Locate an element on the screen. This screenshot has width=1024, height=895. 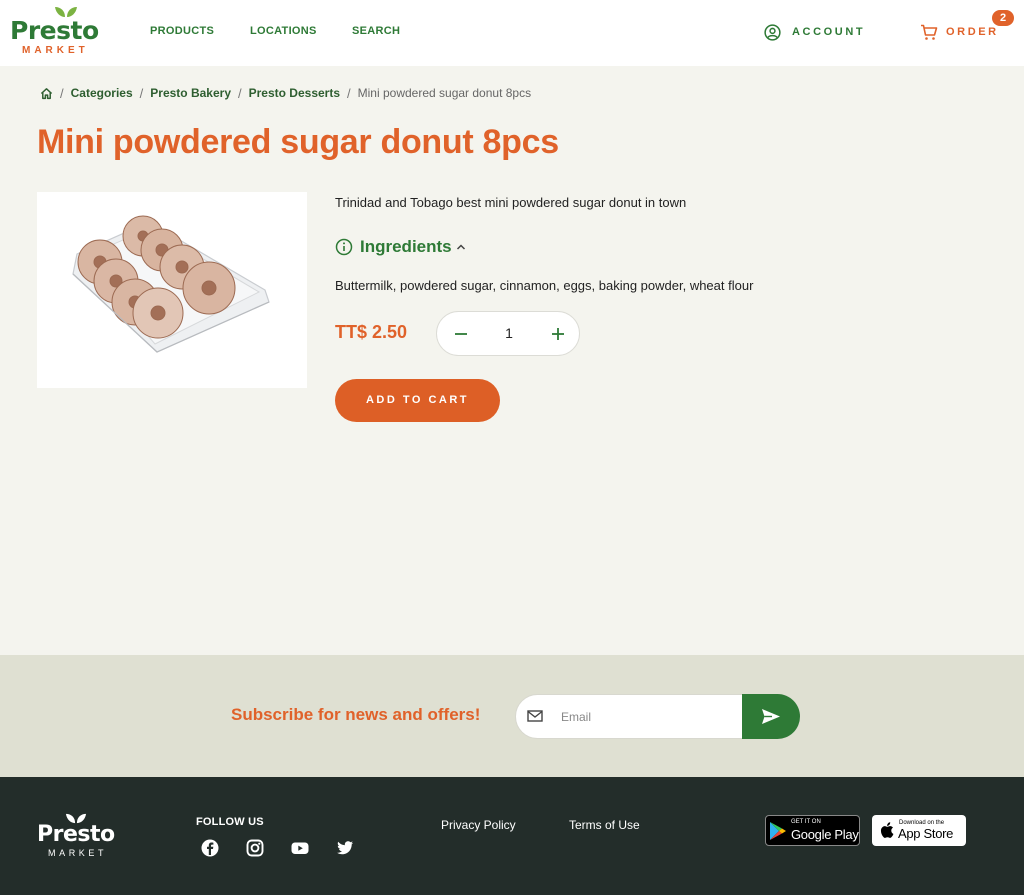
chevron-up-icon is located at coordinates (460, 247).